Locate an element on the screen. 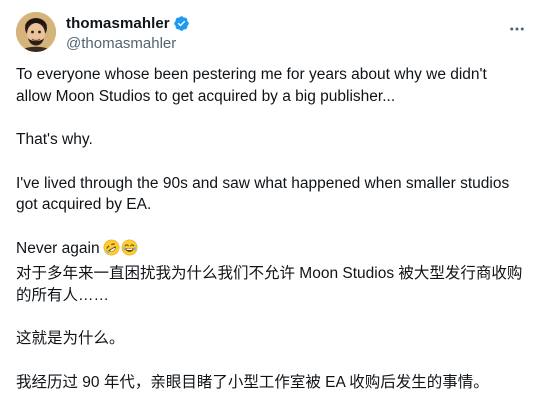 Image resolution: width=550 pixels, height=409 pixels. more-dots-icon is located at coordinates (517, 29).